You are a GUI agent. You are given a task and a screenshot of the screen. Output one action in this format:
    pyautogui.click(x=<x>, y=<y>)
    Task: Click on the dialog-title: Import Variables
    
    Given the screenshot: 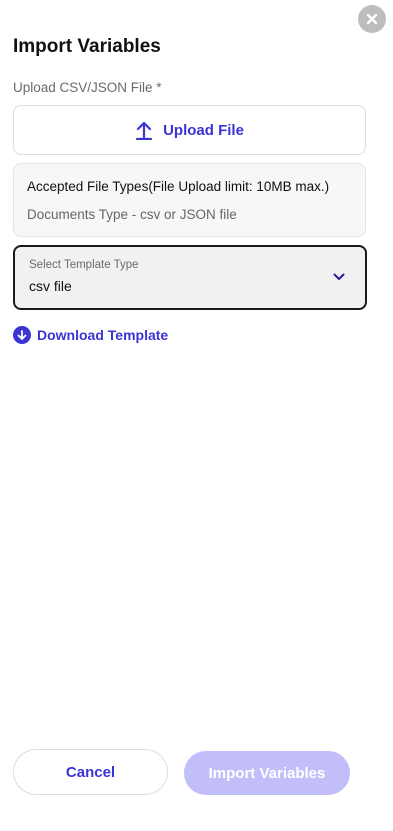 What is the action you would take?
    pyautogui.click(x=87, y=46)
    